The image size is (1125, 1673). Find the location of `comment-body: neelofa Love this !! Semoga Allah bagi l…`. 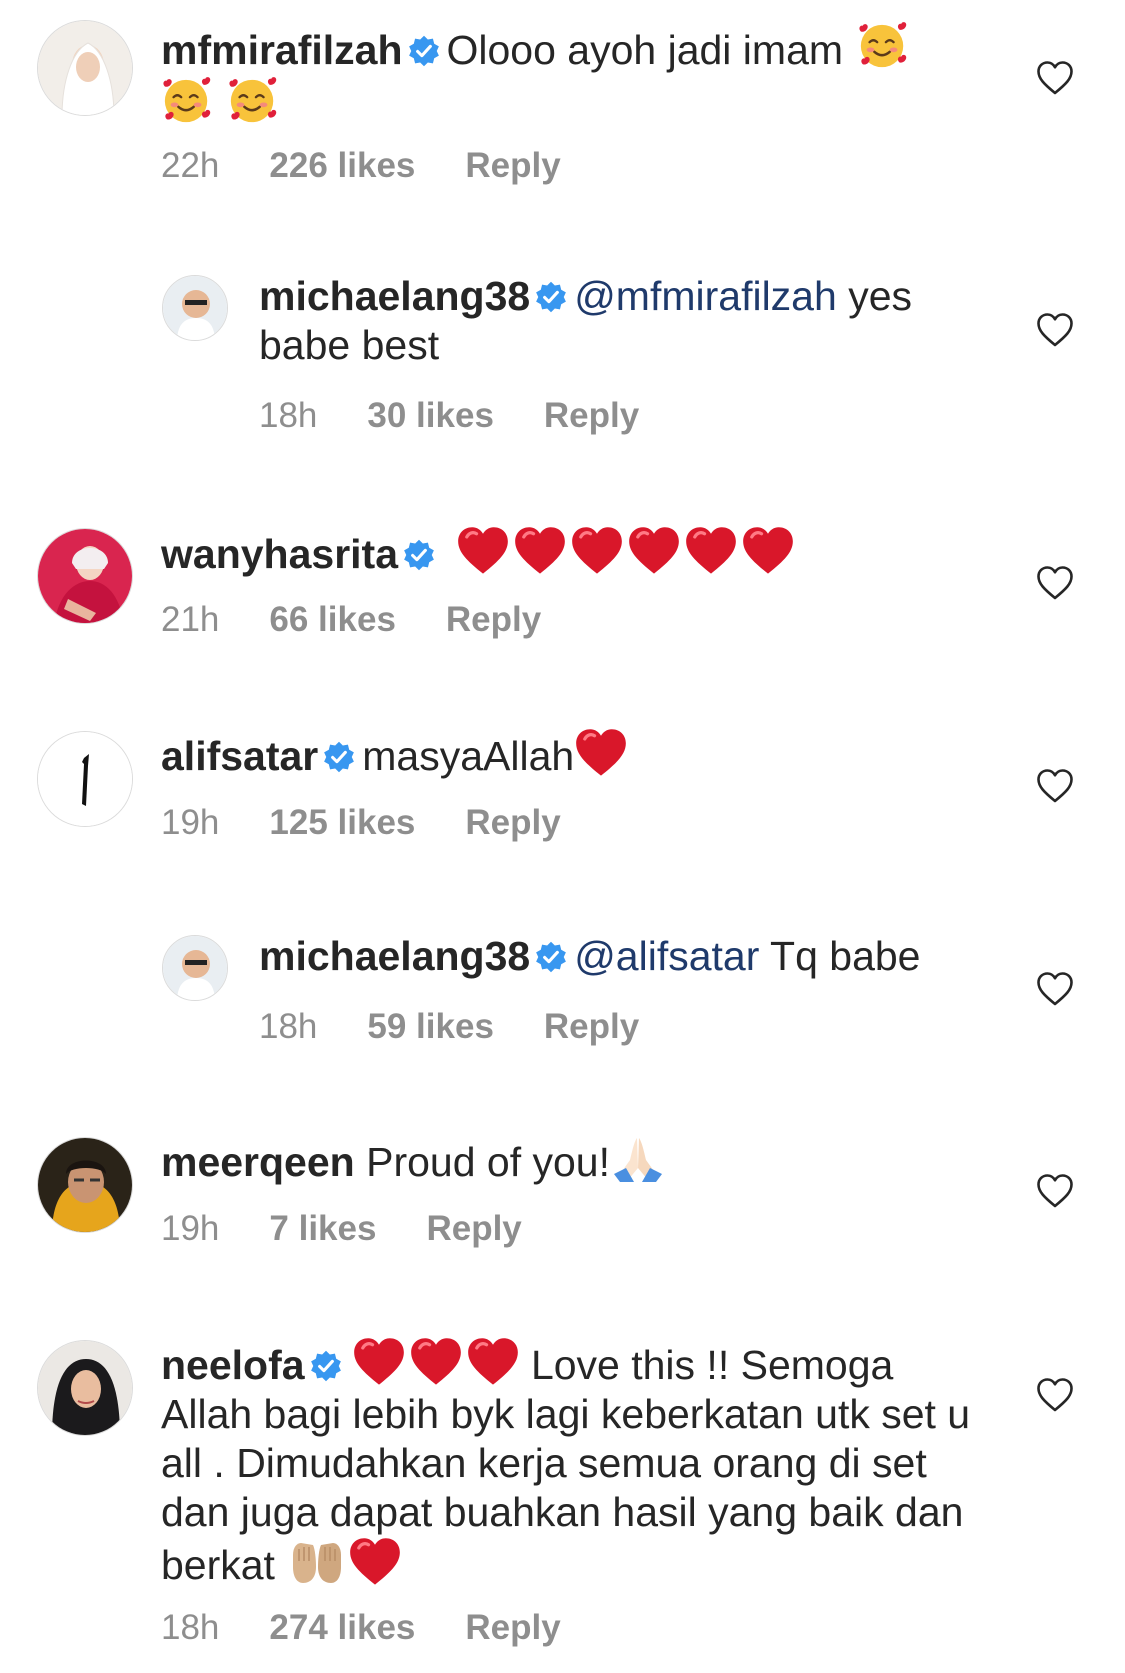

comment-body: neelofa Love this !! Semoga Allah bagi l… is located at coordinates (576, 1463).